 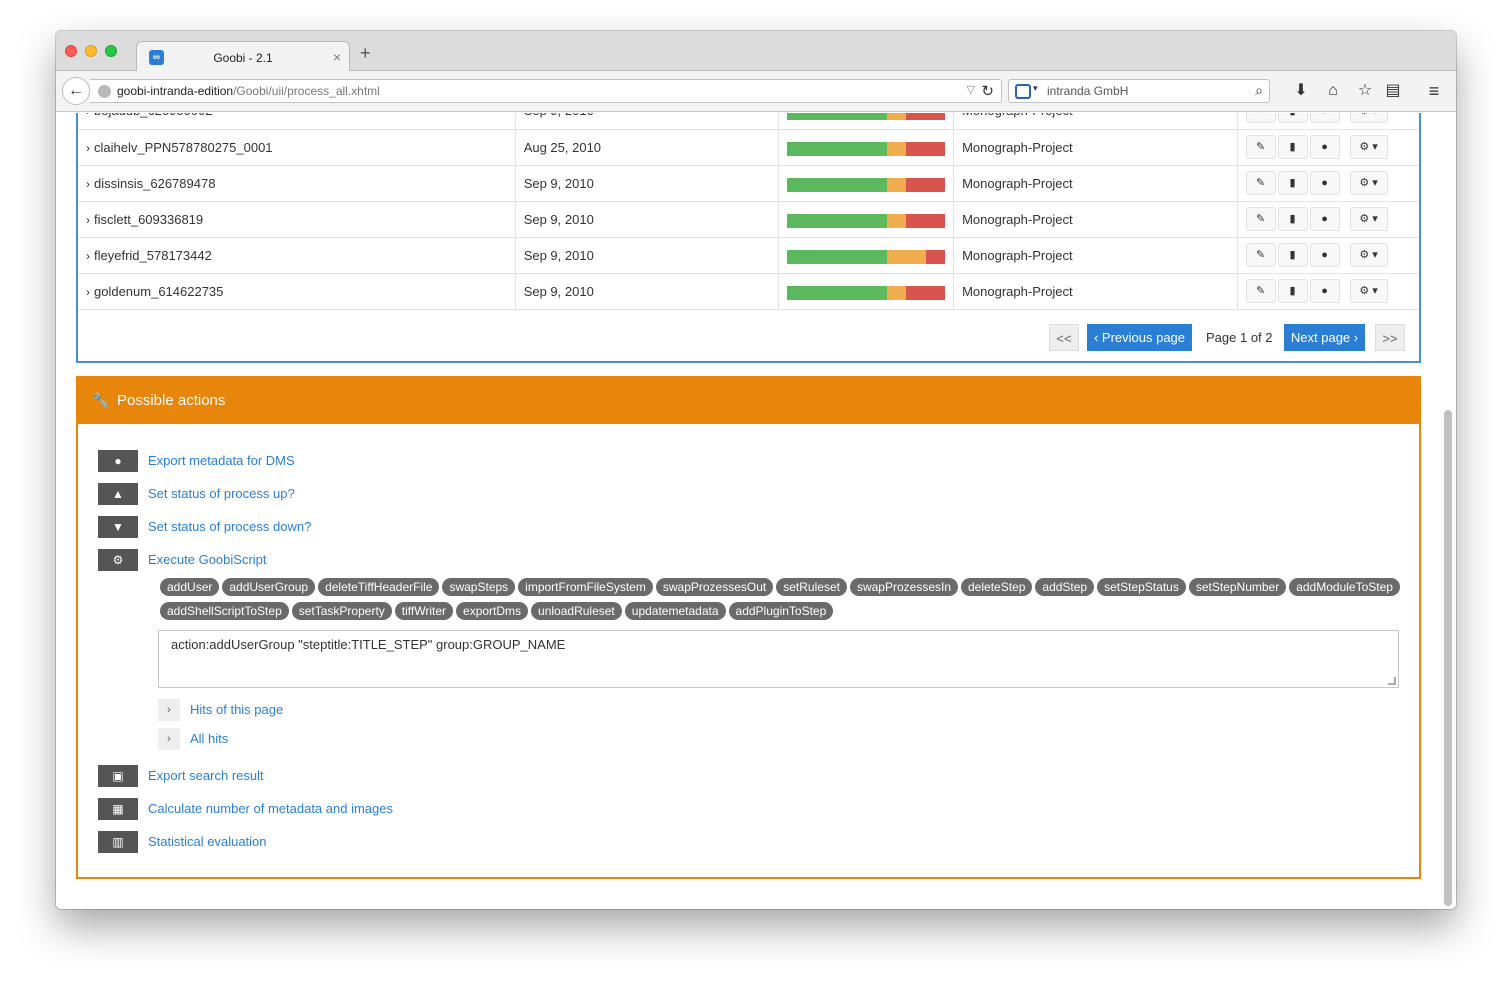 I want to click on goobiscript-chip: addUserGroup, so click(x=269, y=587).